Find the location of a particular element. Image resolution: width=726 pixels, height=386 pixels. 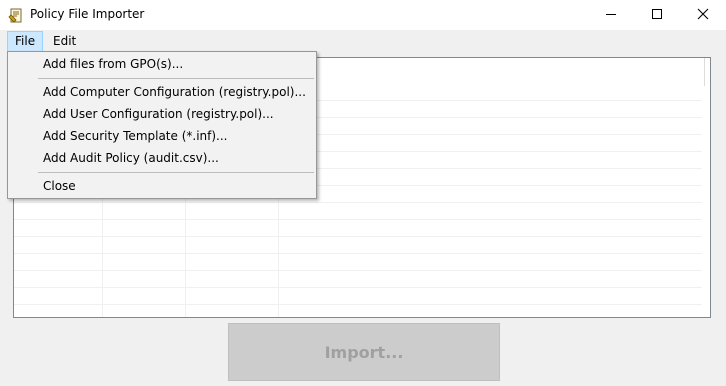

minimize-icon is located at coordinates (611, 15).